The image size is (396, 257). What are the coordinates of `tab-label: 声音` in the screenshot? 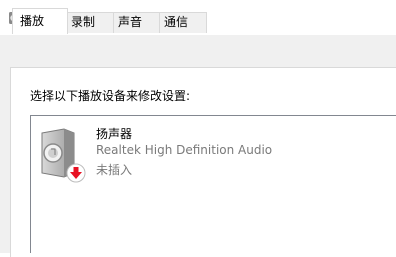 It's located at (130, 22).